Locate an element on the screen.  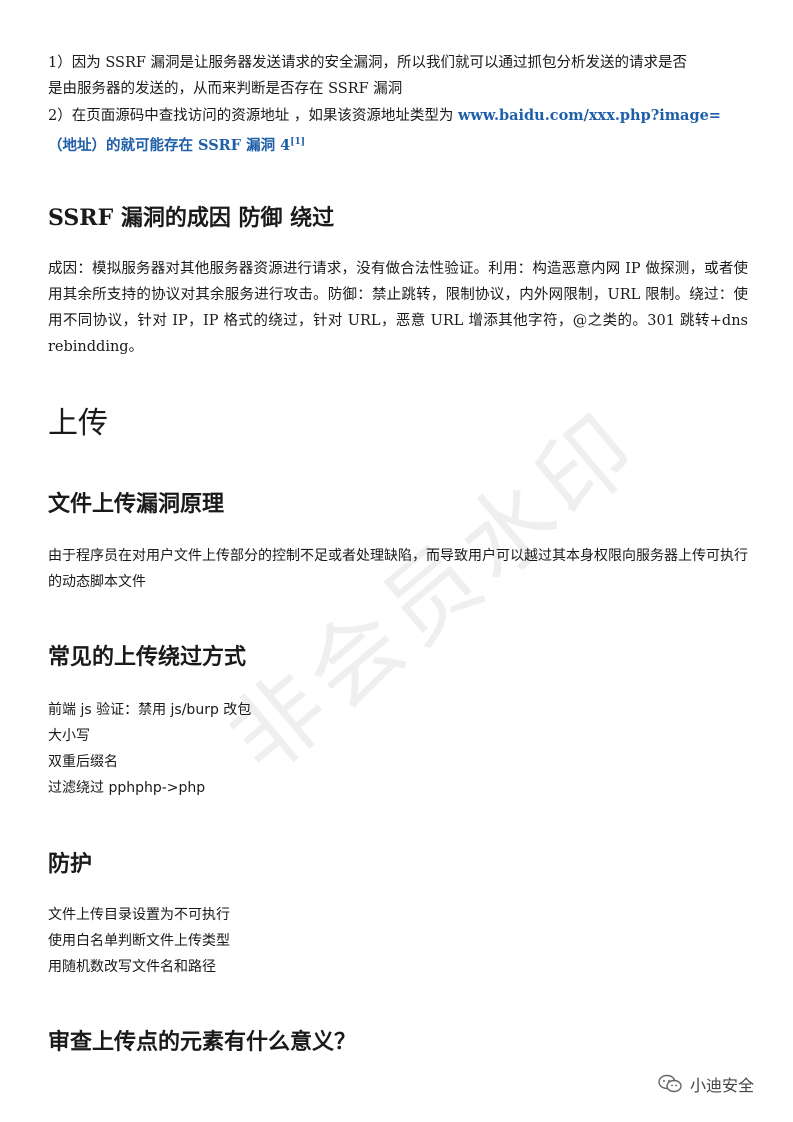
list-item-bypass: 双重后缀名 is located at coordinates (83, 762).